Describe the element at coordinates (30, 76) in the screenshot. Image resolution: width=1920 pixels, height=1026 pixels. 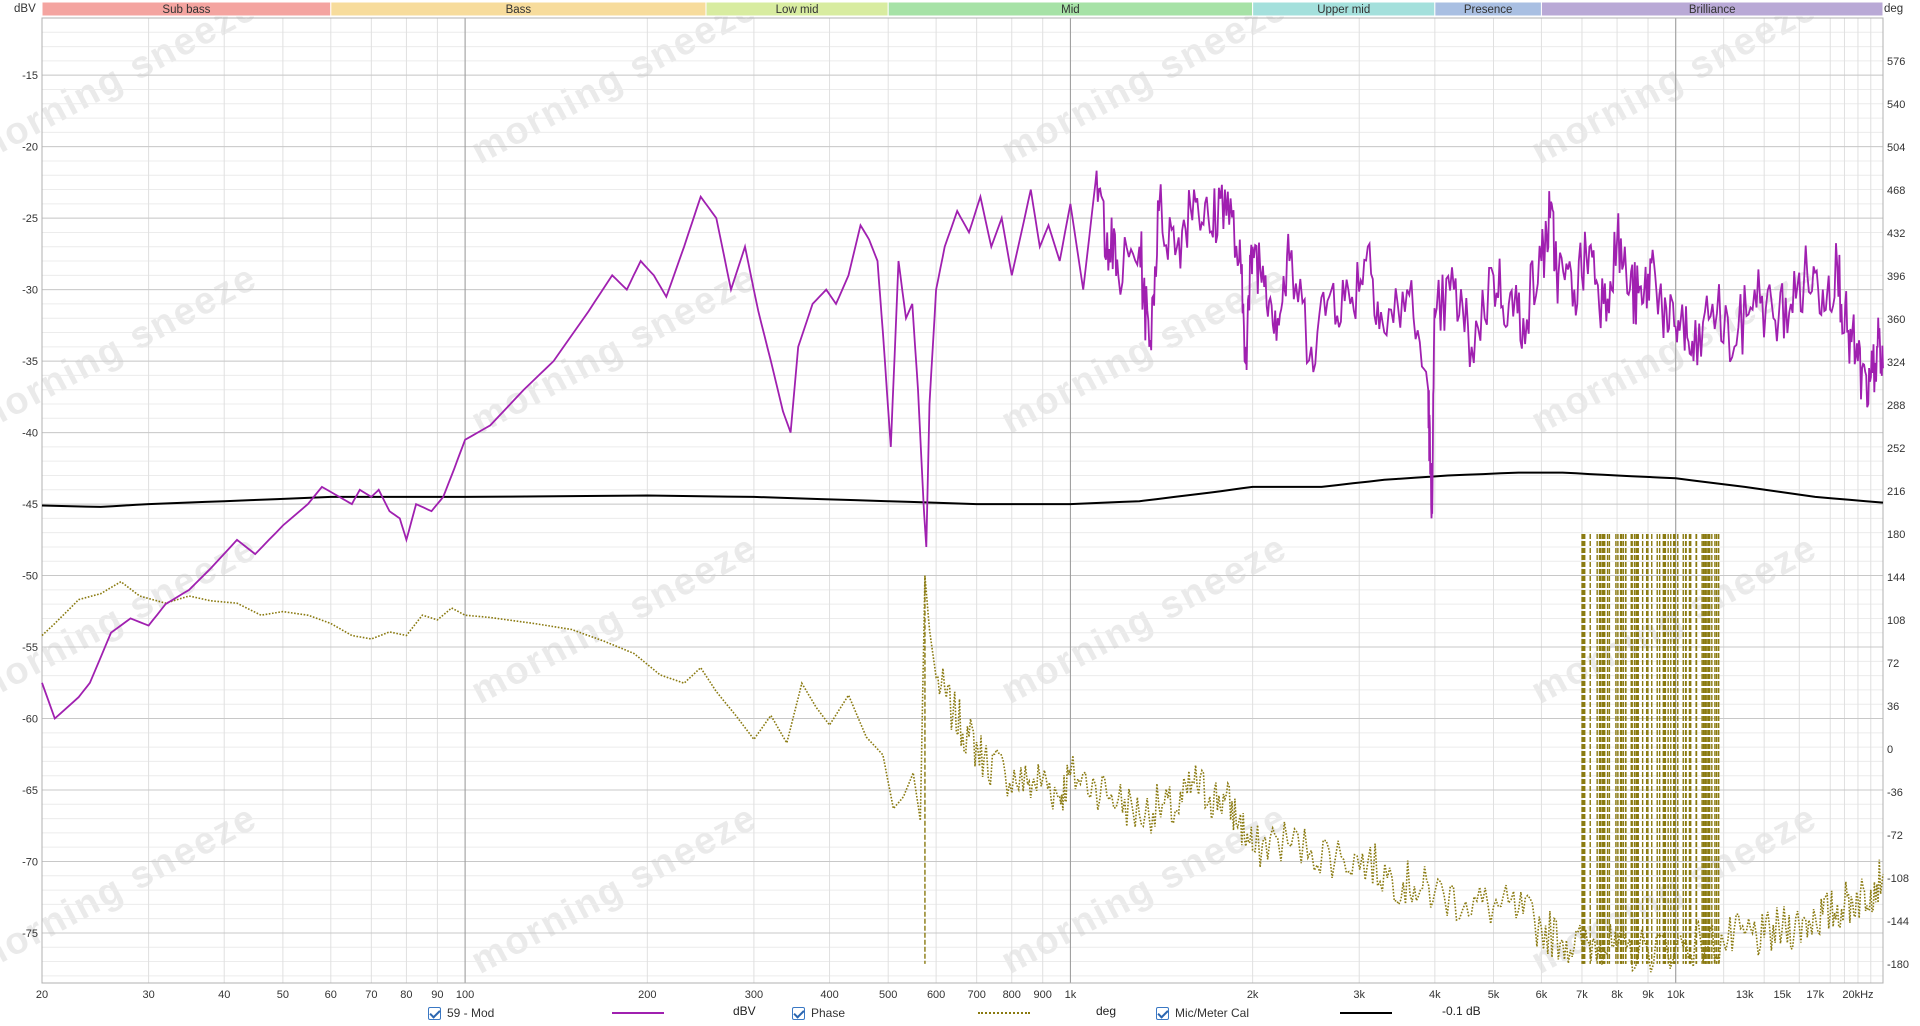
I see `left-tick-label: -15` at that location.